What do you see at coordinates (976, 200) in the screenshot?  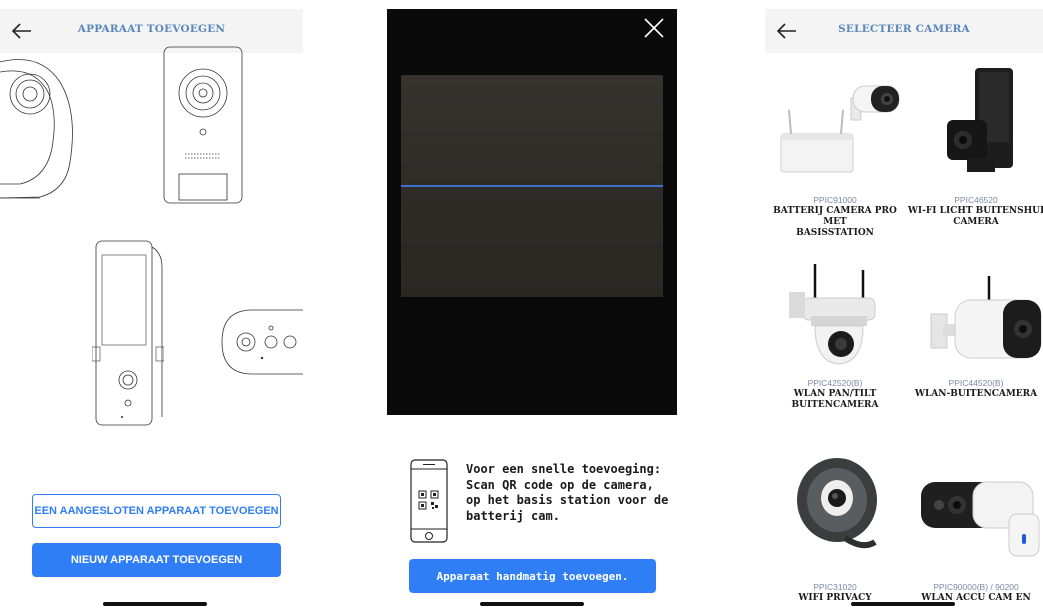 I see `camera-code: PPIC46520` at bounding box center [976, 200].